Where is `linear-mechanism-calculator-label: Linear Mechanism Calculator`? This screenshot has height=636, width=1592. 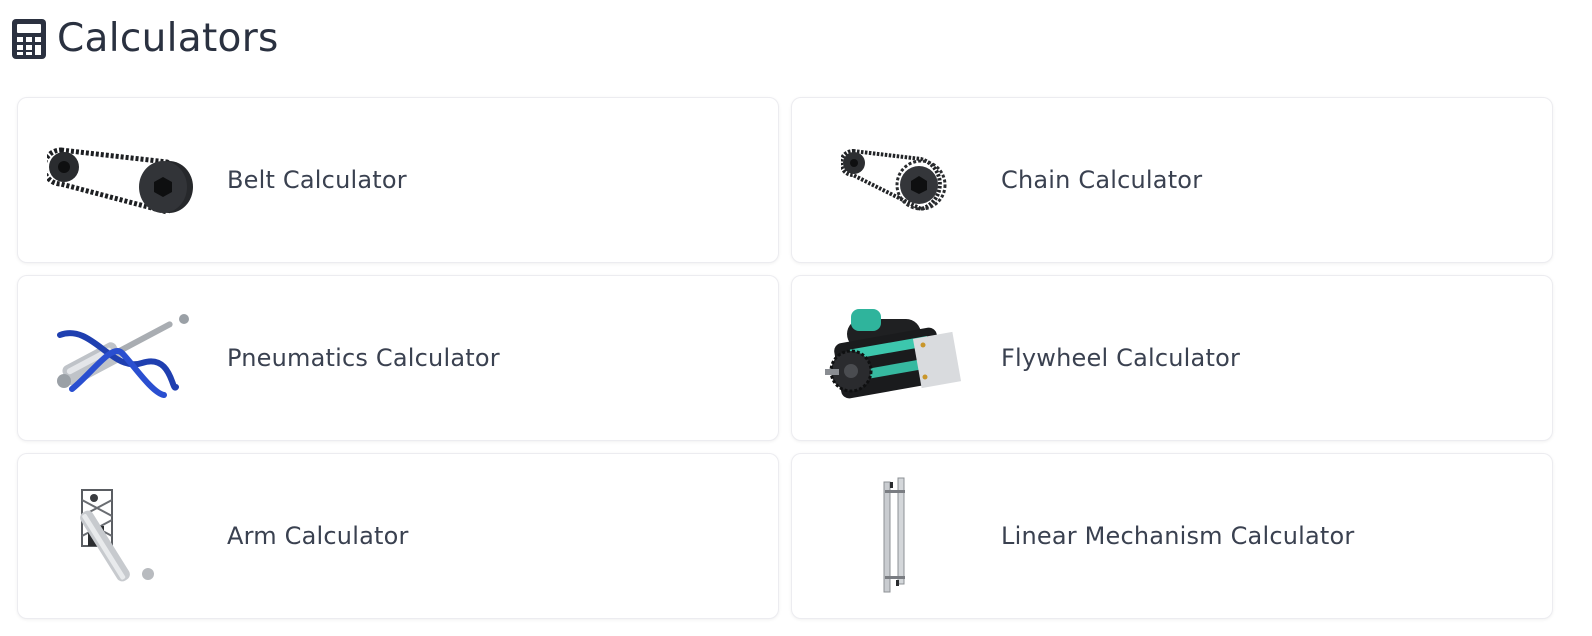 linear-mechanism-calculator-label: Linear Mechanism Calculator is located at coordinates (1178, 536).